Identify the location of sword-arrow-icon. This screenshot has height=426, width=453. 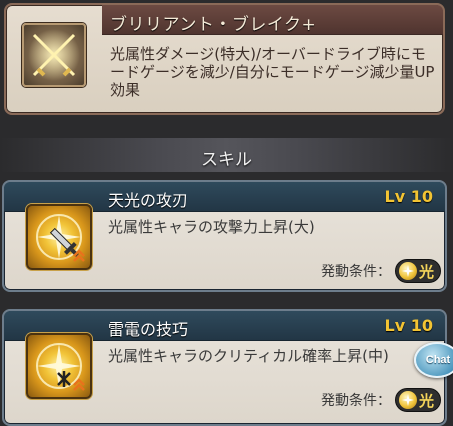
(59, 237).